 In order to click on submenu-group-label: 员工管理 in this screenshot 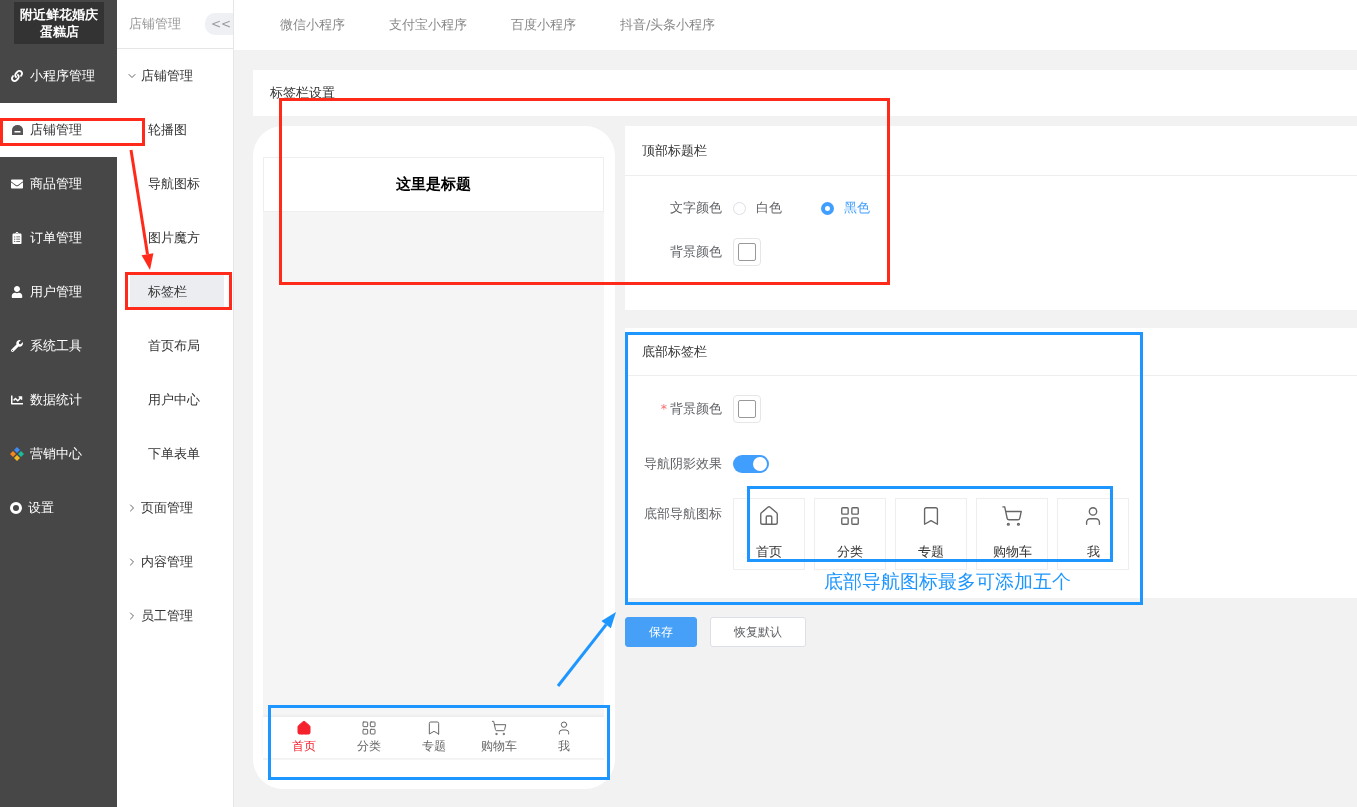, I will do `click(167, 616)`.